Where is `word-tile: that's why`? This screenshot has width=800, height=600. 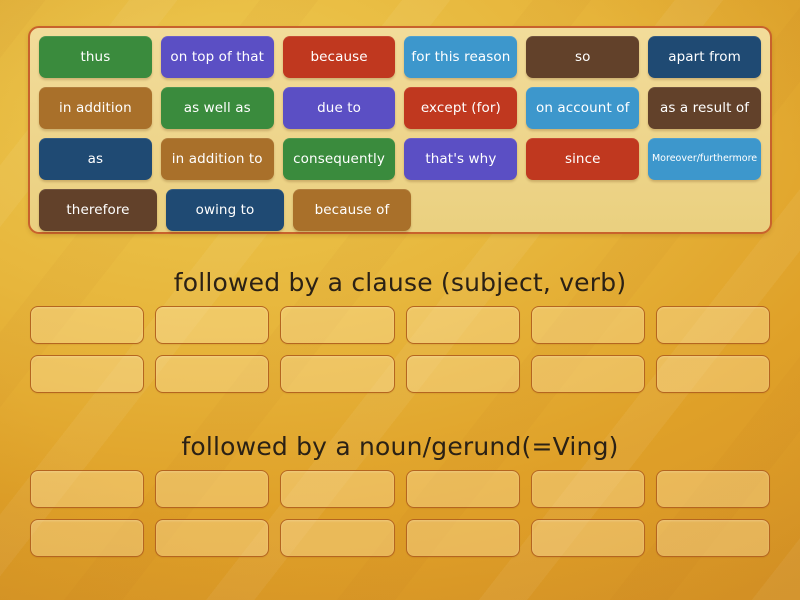
word-tile: that's why is located at coordinates (461, 159).